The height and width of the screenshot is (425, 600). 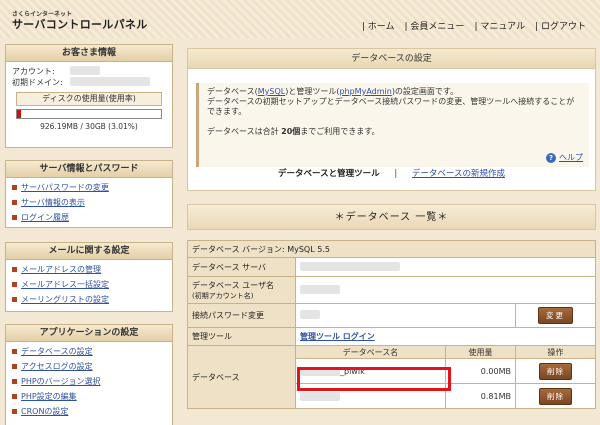 I want to click on mail-settings-title: メールに関する設定, so click(x=89, y=251).